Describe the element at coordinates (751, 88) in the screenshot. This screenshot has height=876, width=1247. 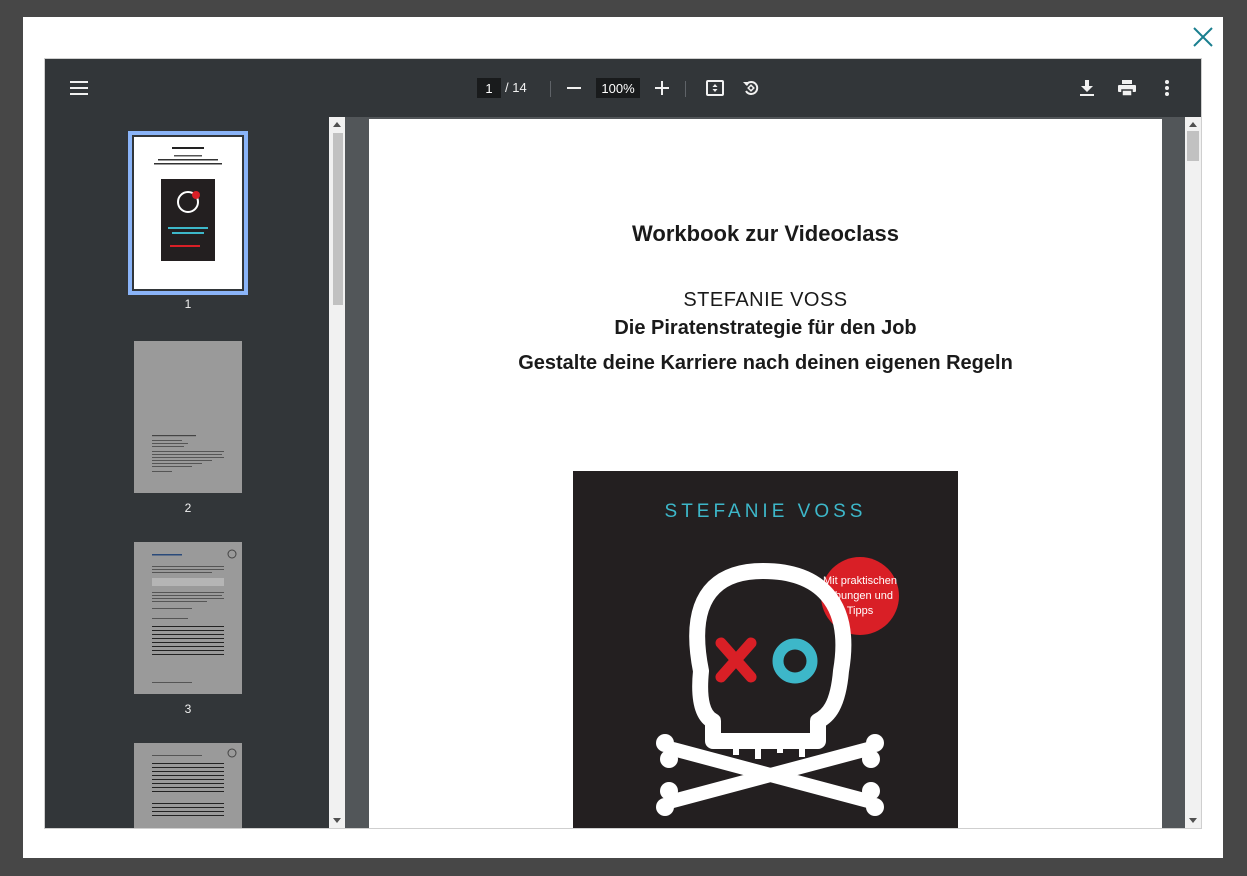
I see `rotate-icon` at that location.